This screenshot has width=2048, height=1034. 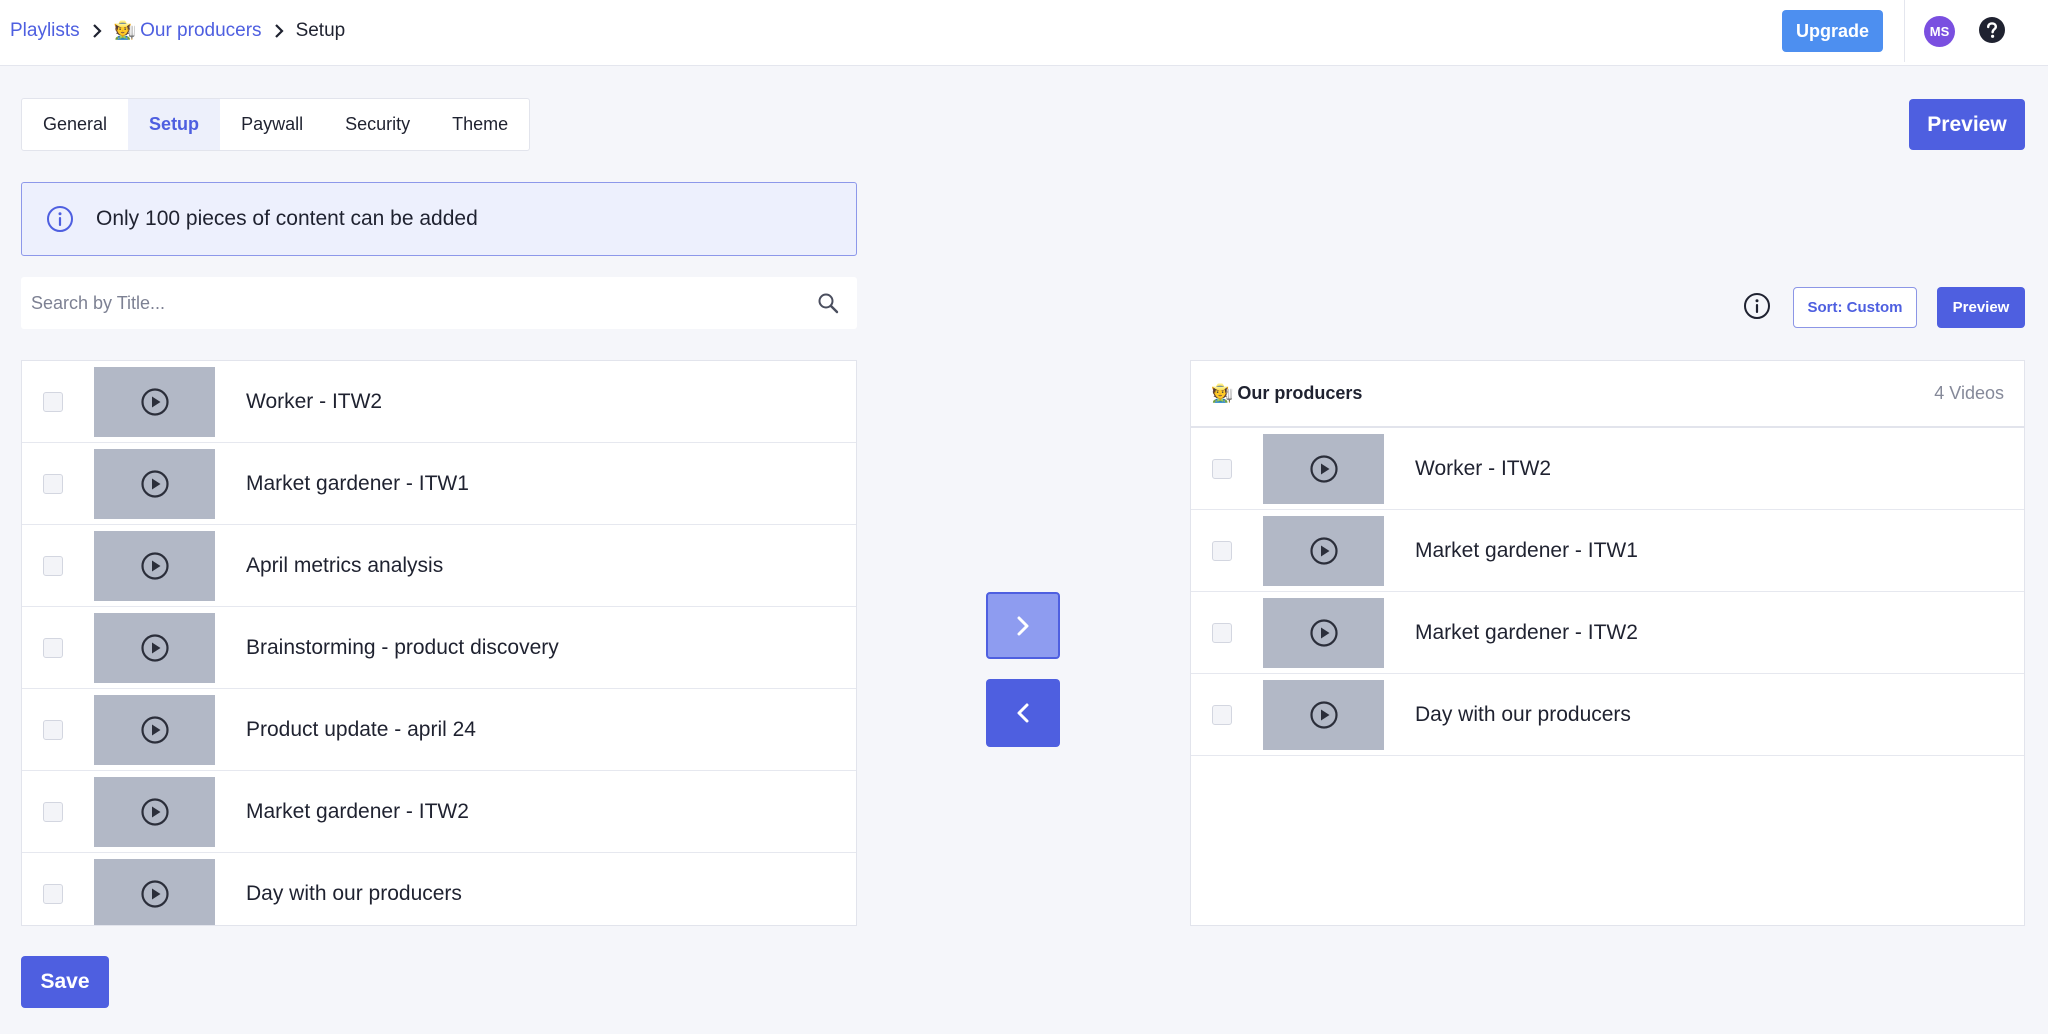 I want to click on breadcrumb-playlist-label: Our producers, so click(x=201, y=30).